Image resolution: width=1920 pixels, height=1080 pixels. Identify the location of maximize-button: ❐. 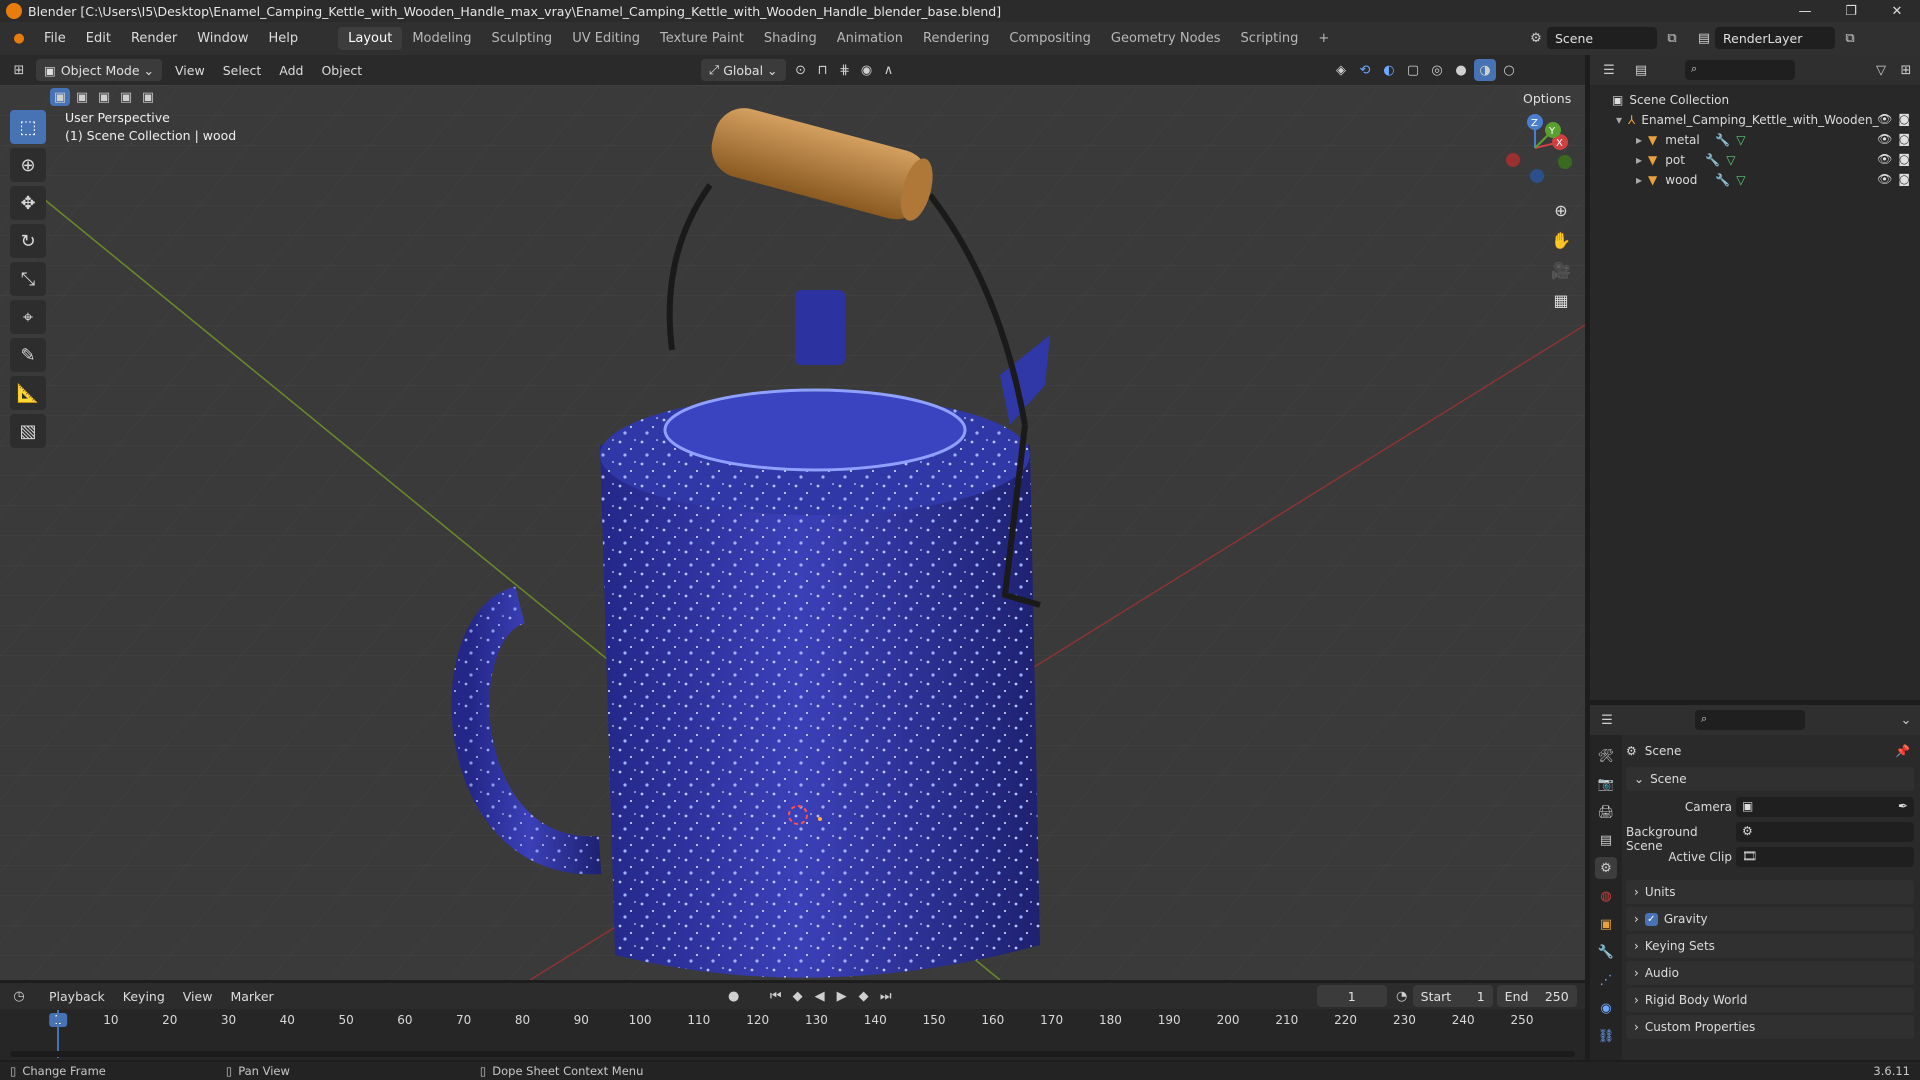
(1851, 11).